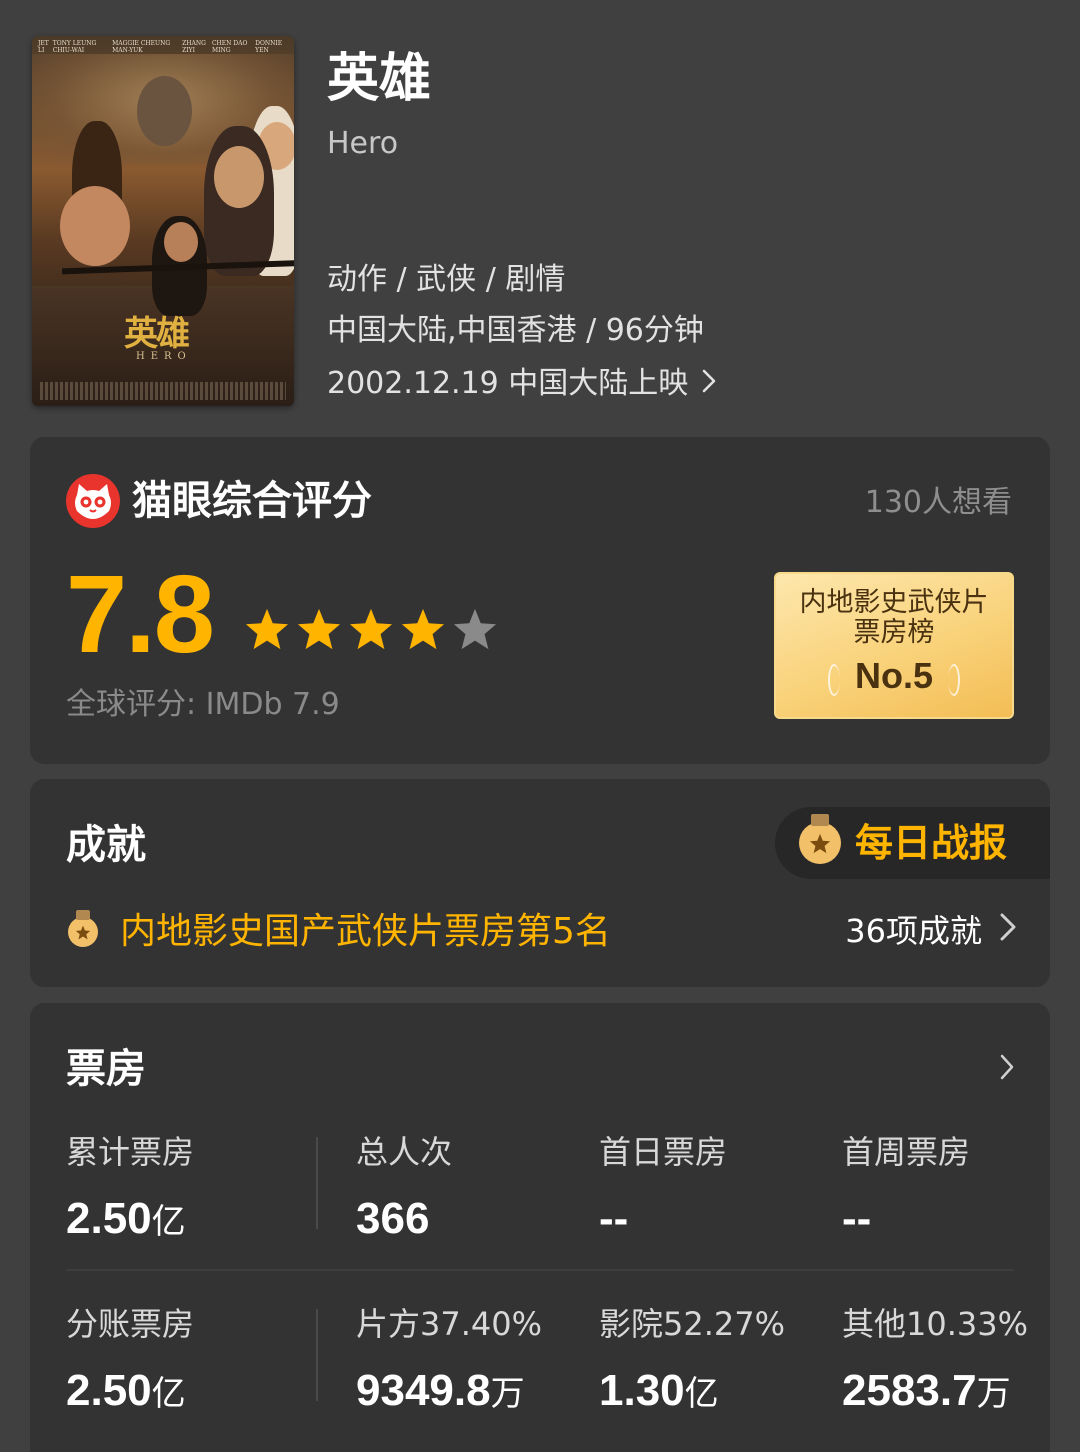 The height and width of the screenshot is (1452, 1080). What do you see at coordinates (140, 614) in the screenshot?
I see `rating-score: 7.8` at bounding box center [140, 614].